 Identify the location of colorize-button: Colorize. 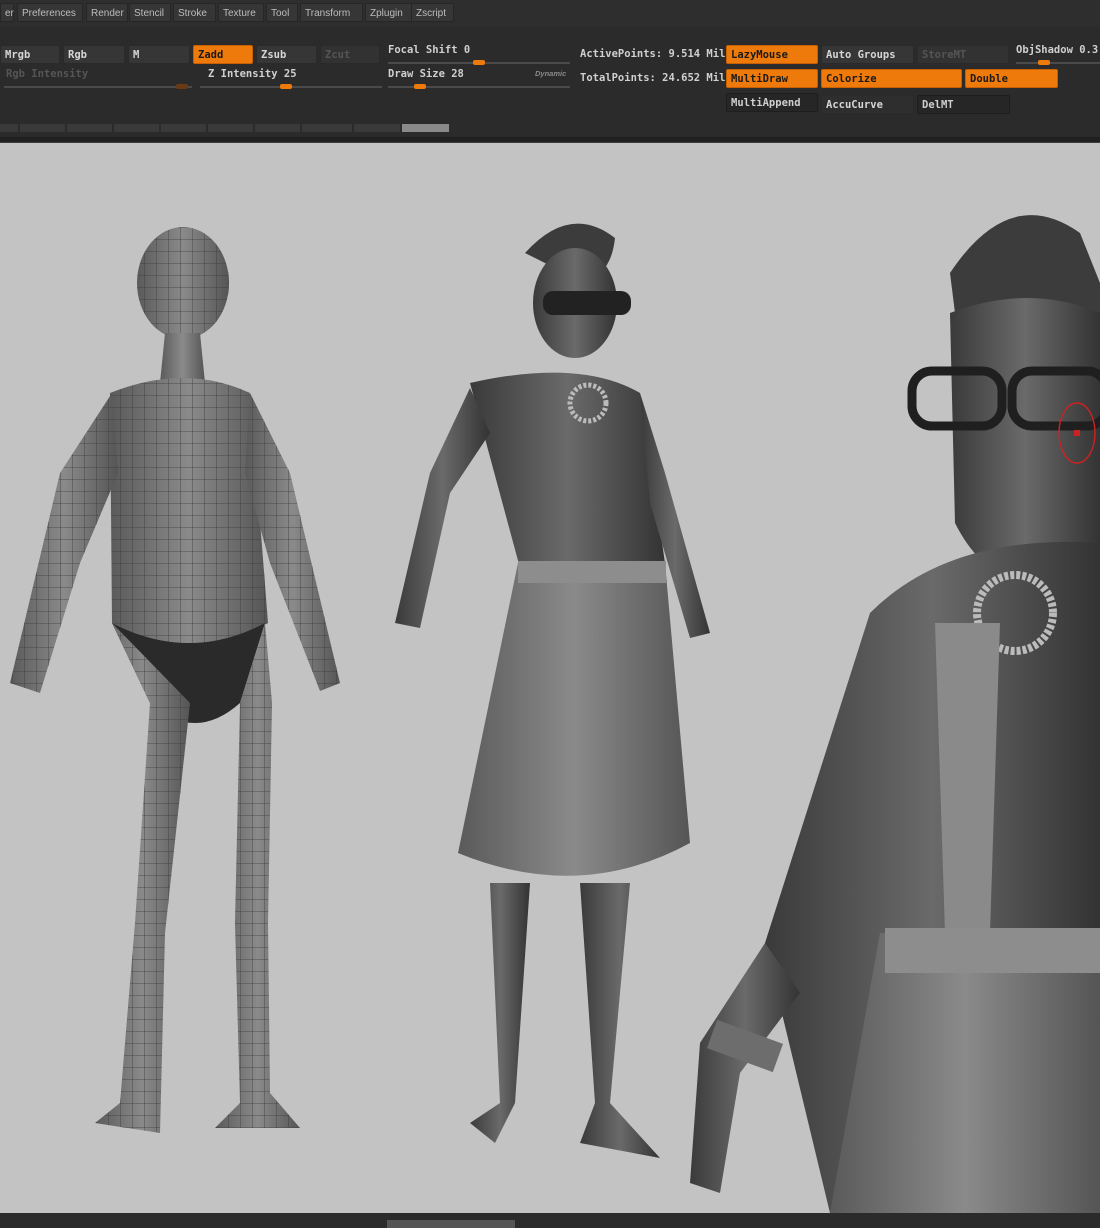
(891, 78).